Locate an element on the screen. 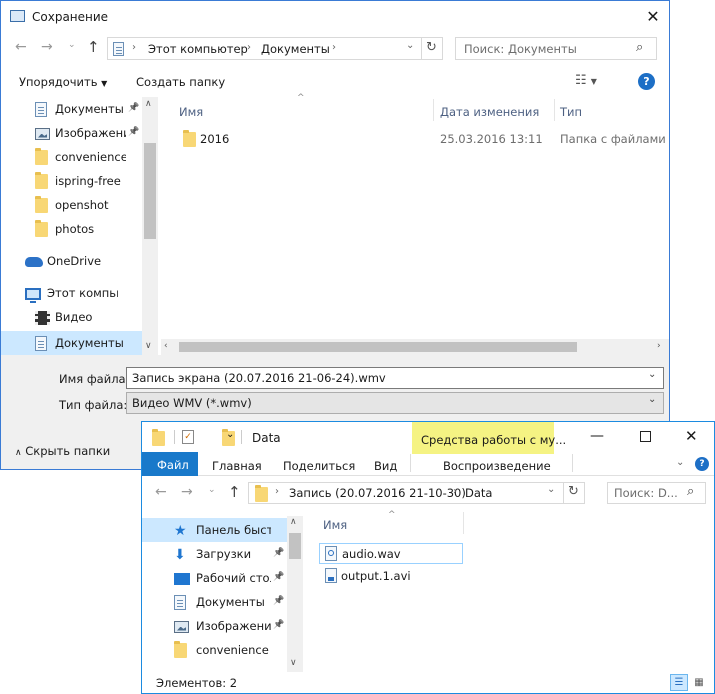 Image resolution: width=715 pixels, height=694 pixels. tab-playback: Воспроизведение is located at coordinates (497, 466).